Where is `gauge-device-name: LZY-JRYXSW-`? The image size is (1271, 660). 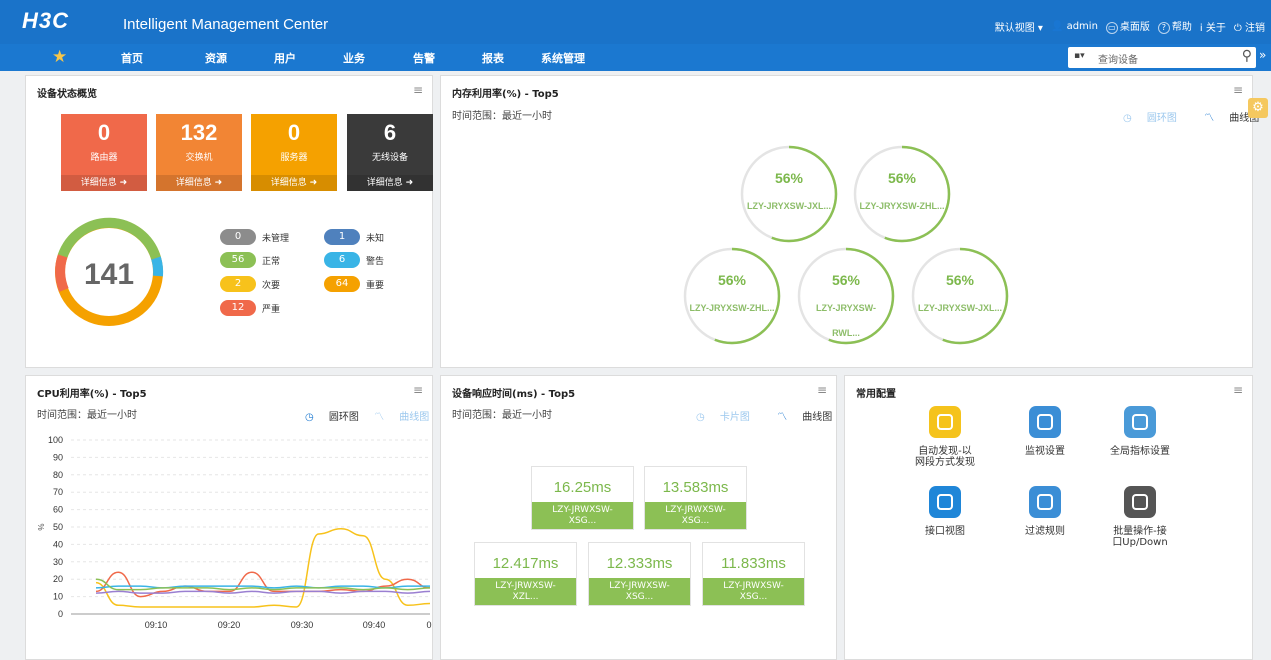
gauge-device-name: LZY-JRYXSW- is located at coordinates (846, 308).